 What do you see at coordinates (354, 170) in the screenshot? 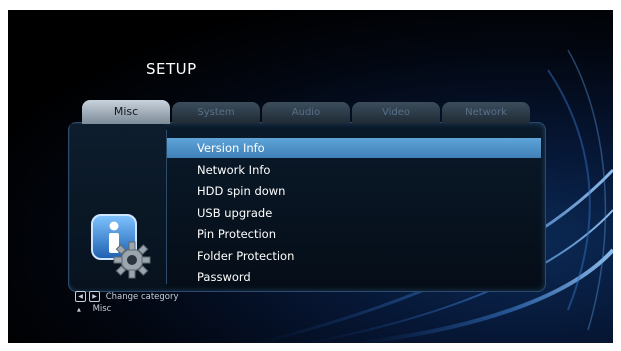
I see `menu-item-network-info: Network Info` at bounding box center [354, 170].